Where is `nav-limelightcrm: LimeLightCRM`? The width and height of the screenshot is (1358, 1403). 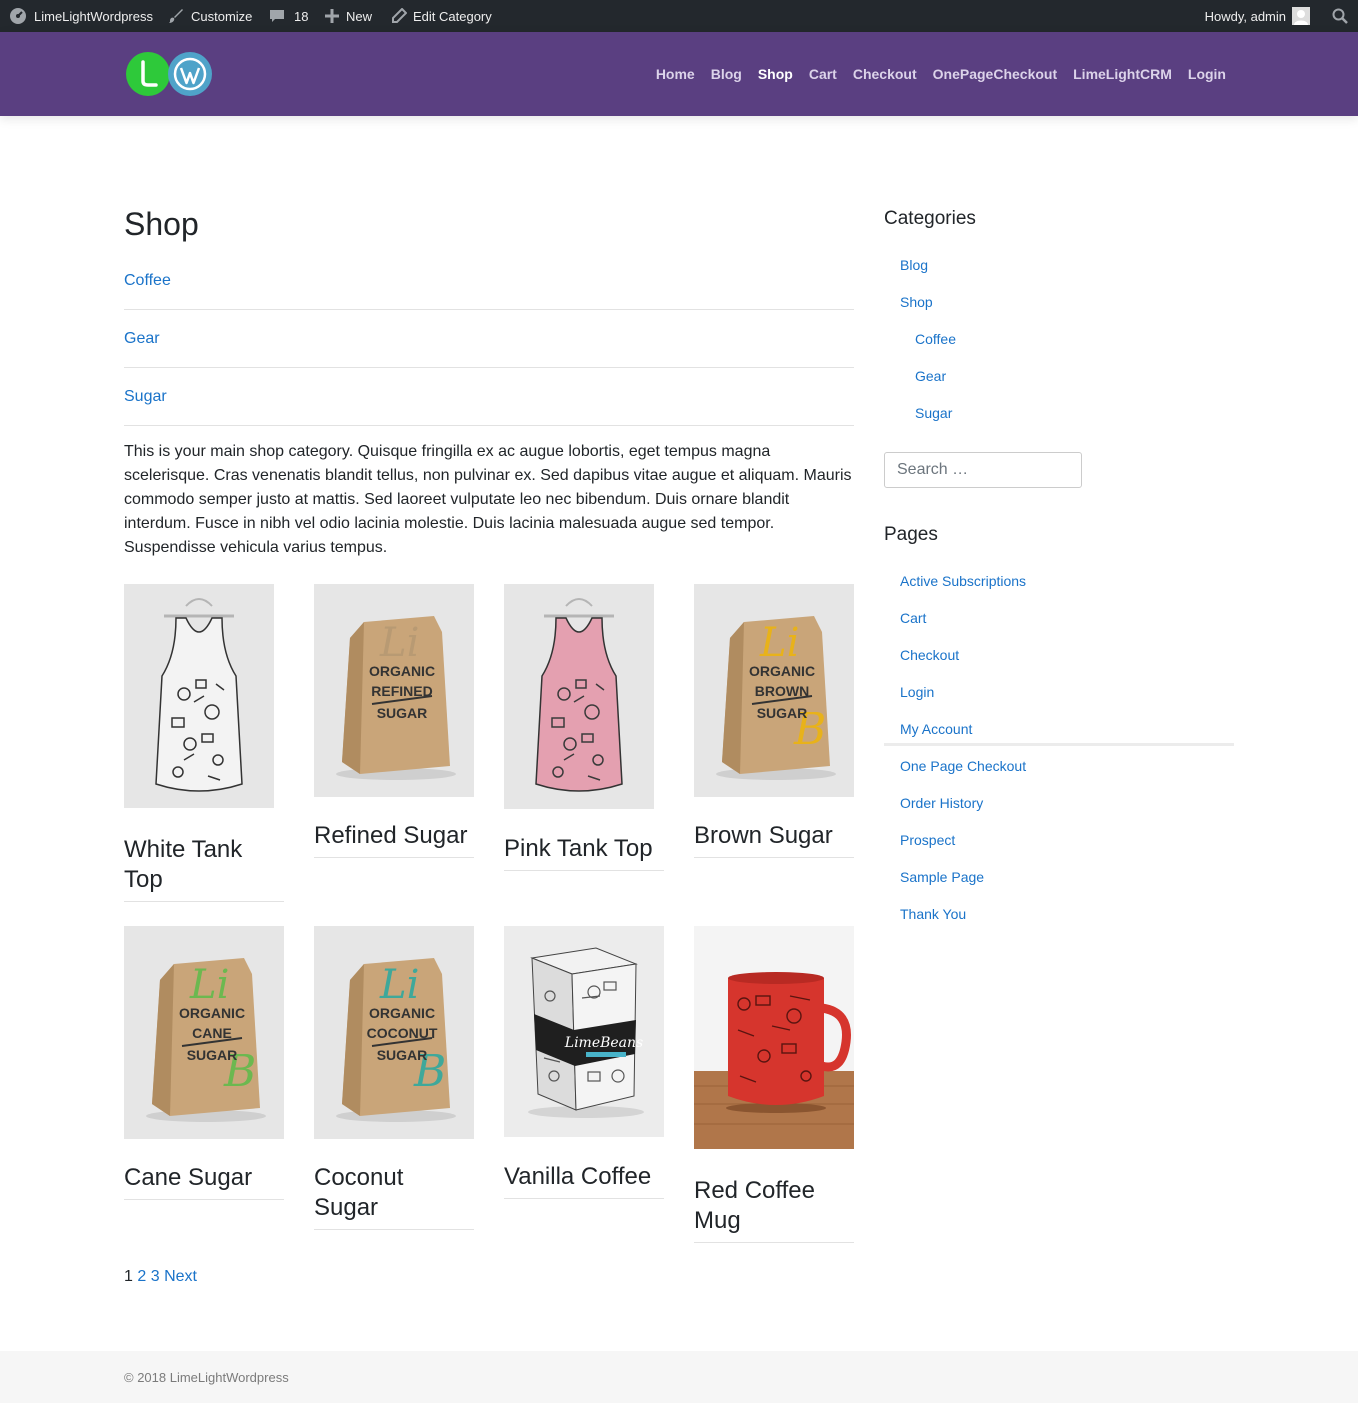 nav-limelightcrm: LimeLightCRM is located at coordinates (1122, 74).